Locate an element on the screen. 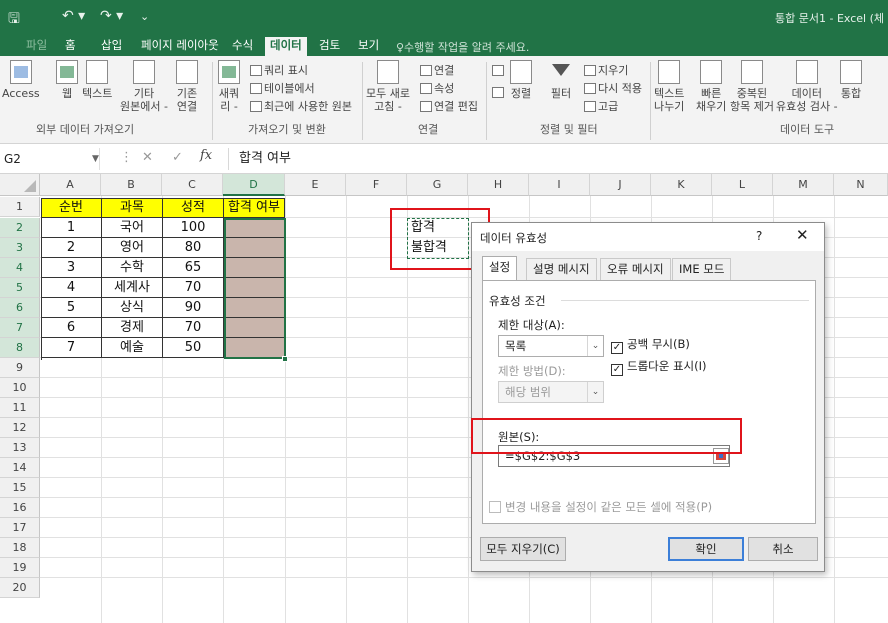 The width and height of the screenshot is (888, 623). row-header: 14 is located at coordinates (20, 468).